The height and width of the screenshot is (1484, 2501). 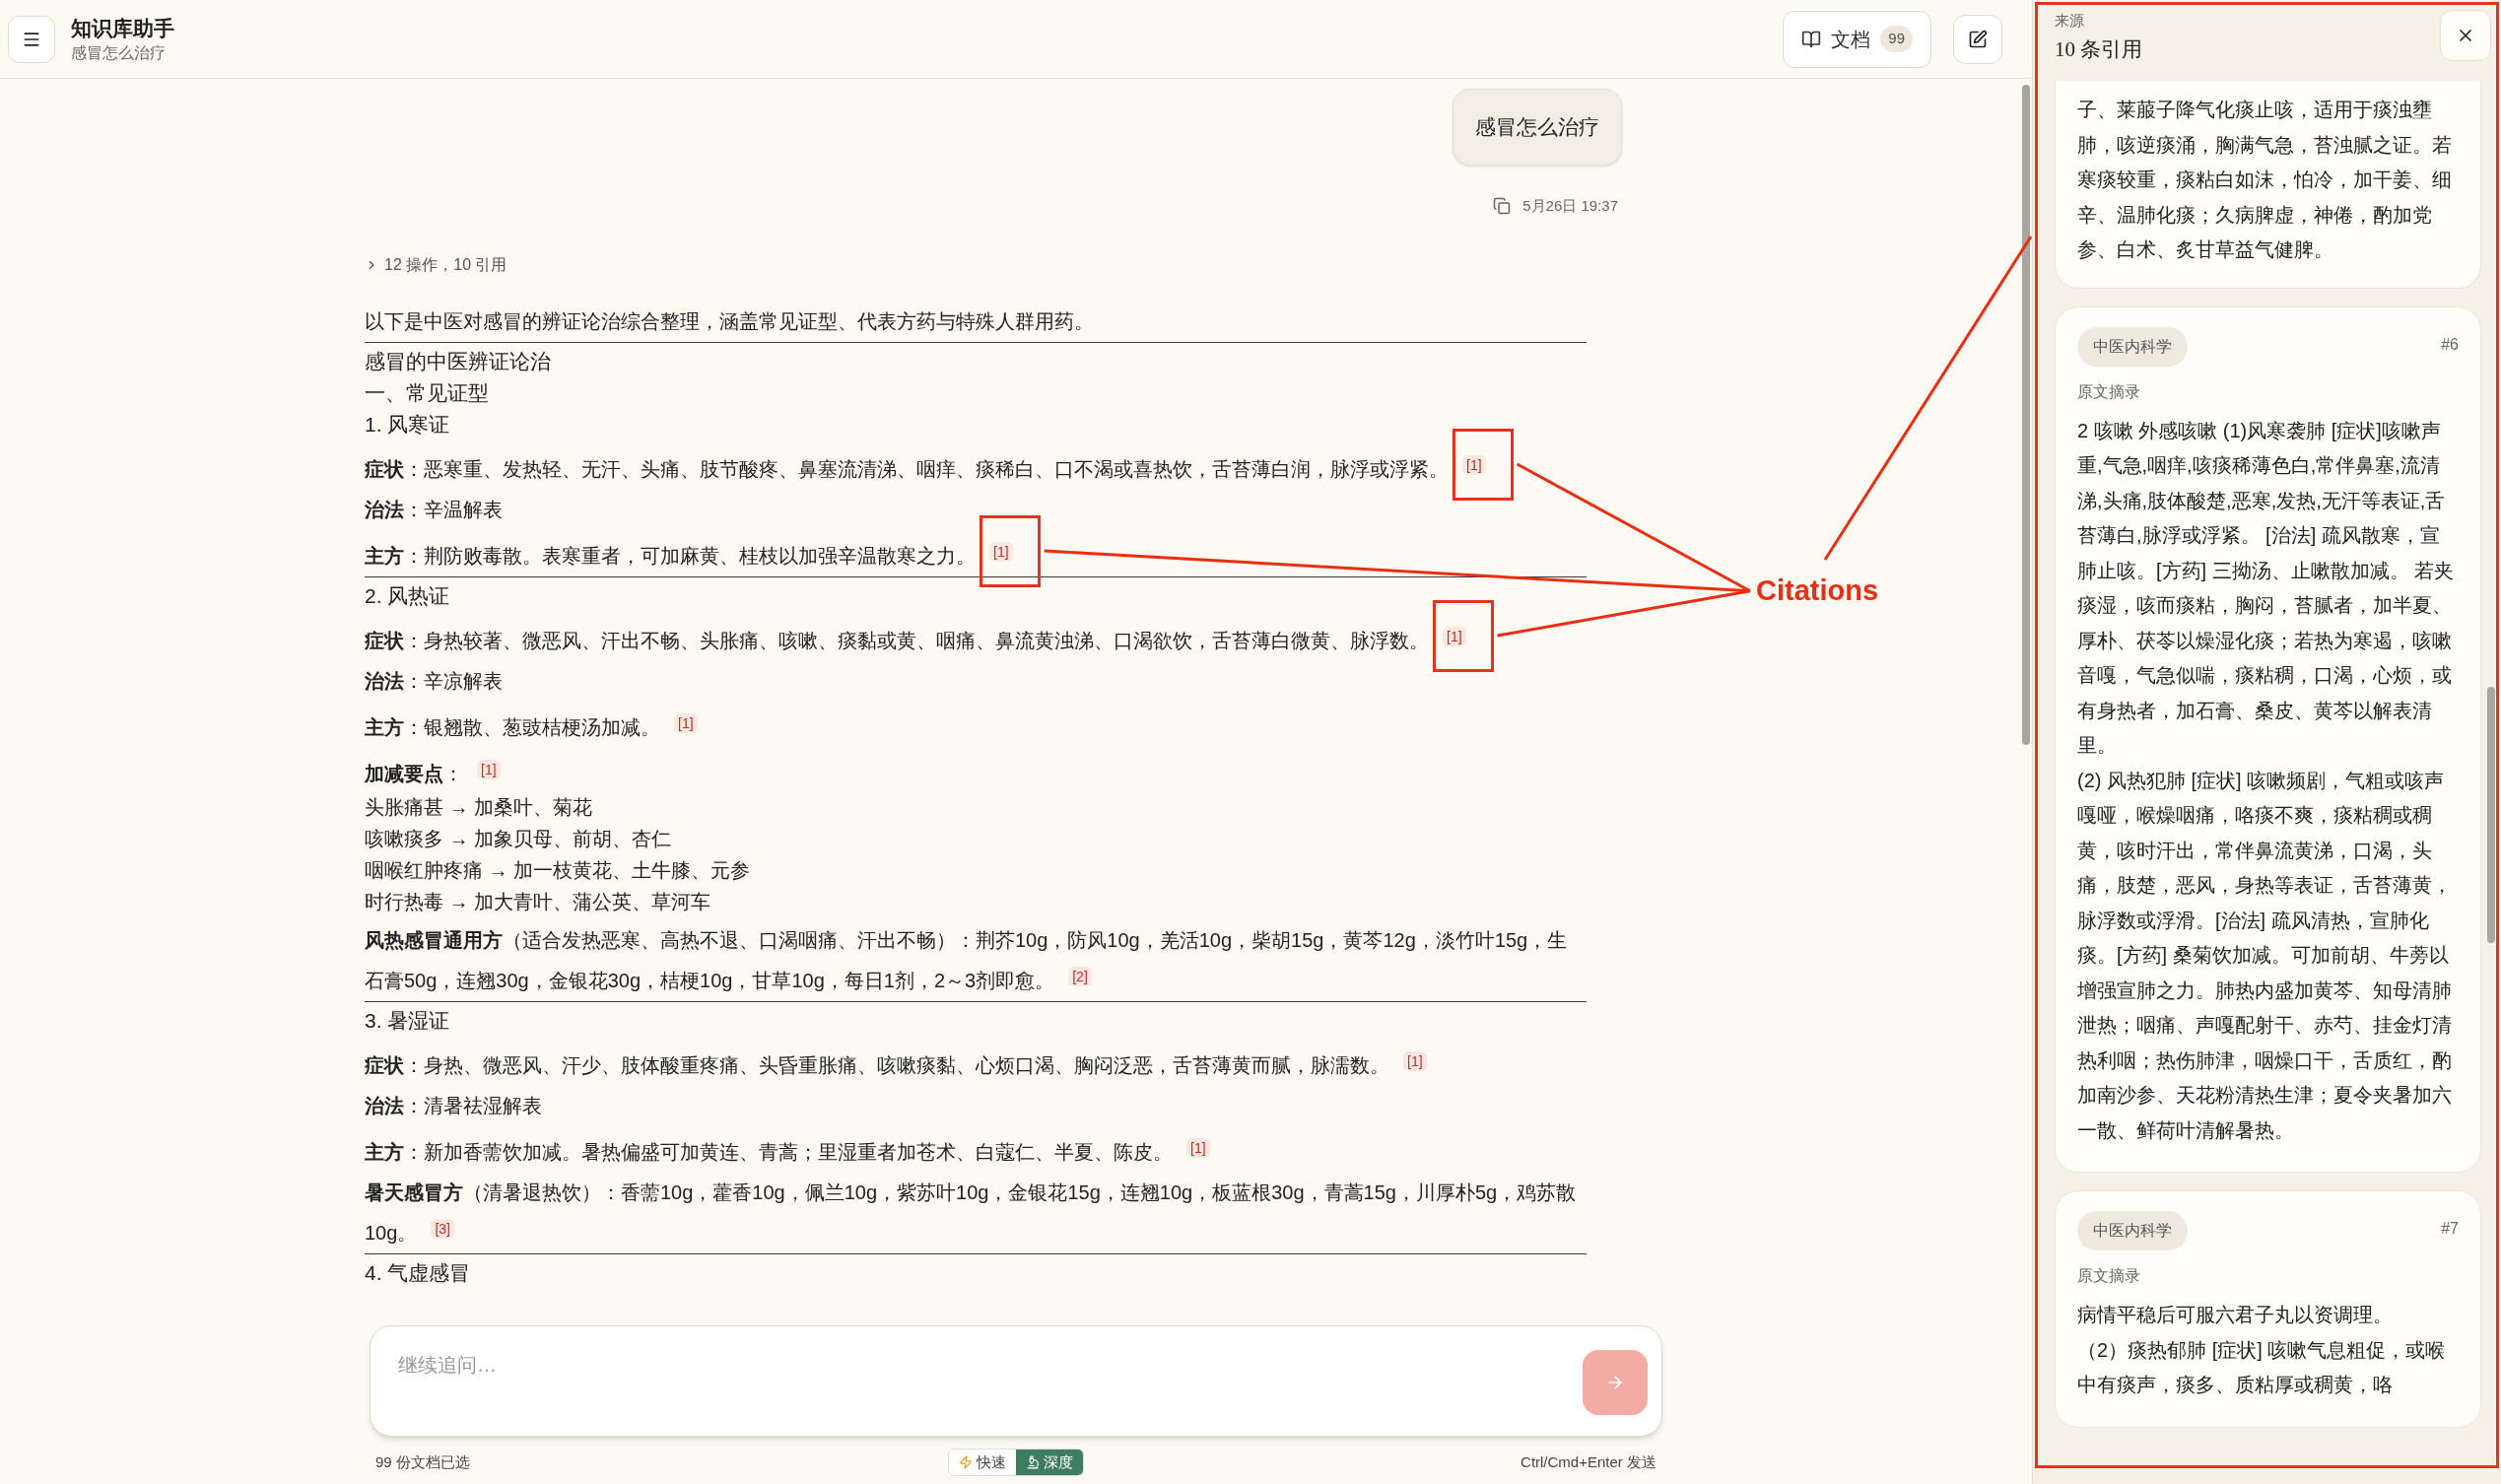 I want to click on steps-toggle: 12 操作，10 引用, so click(x=436, y=264).